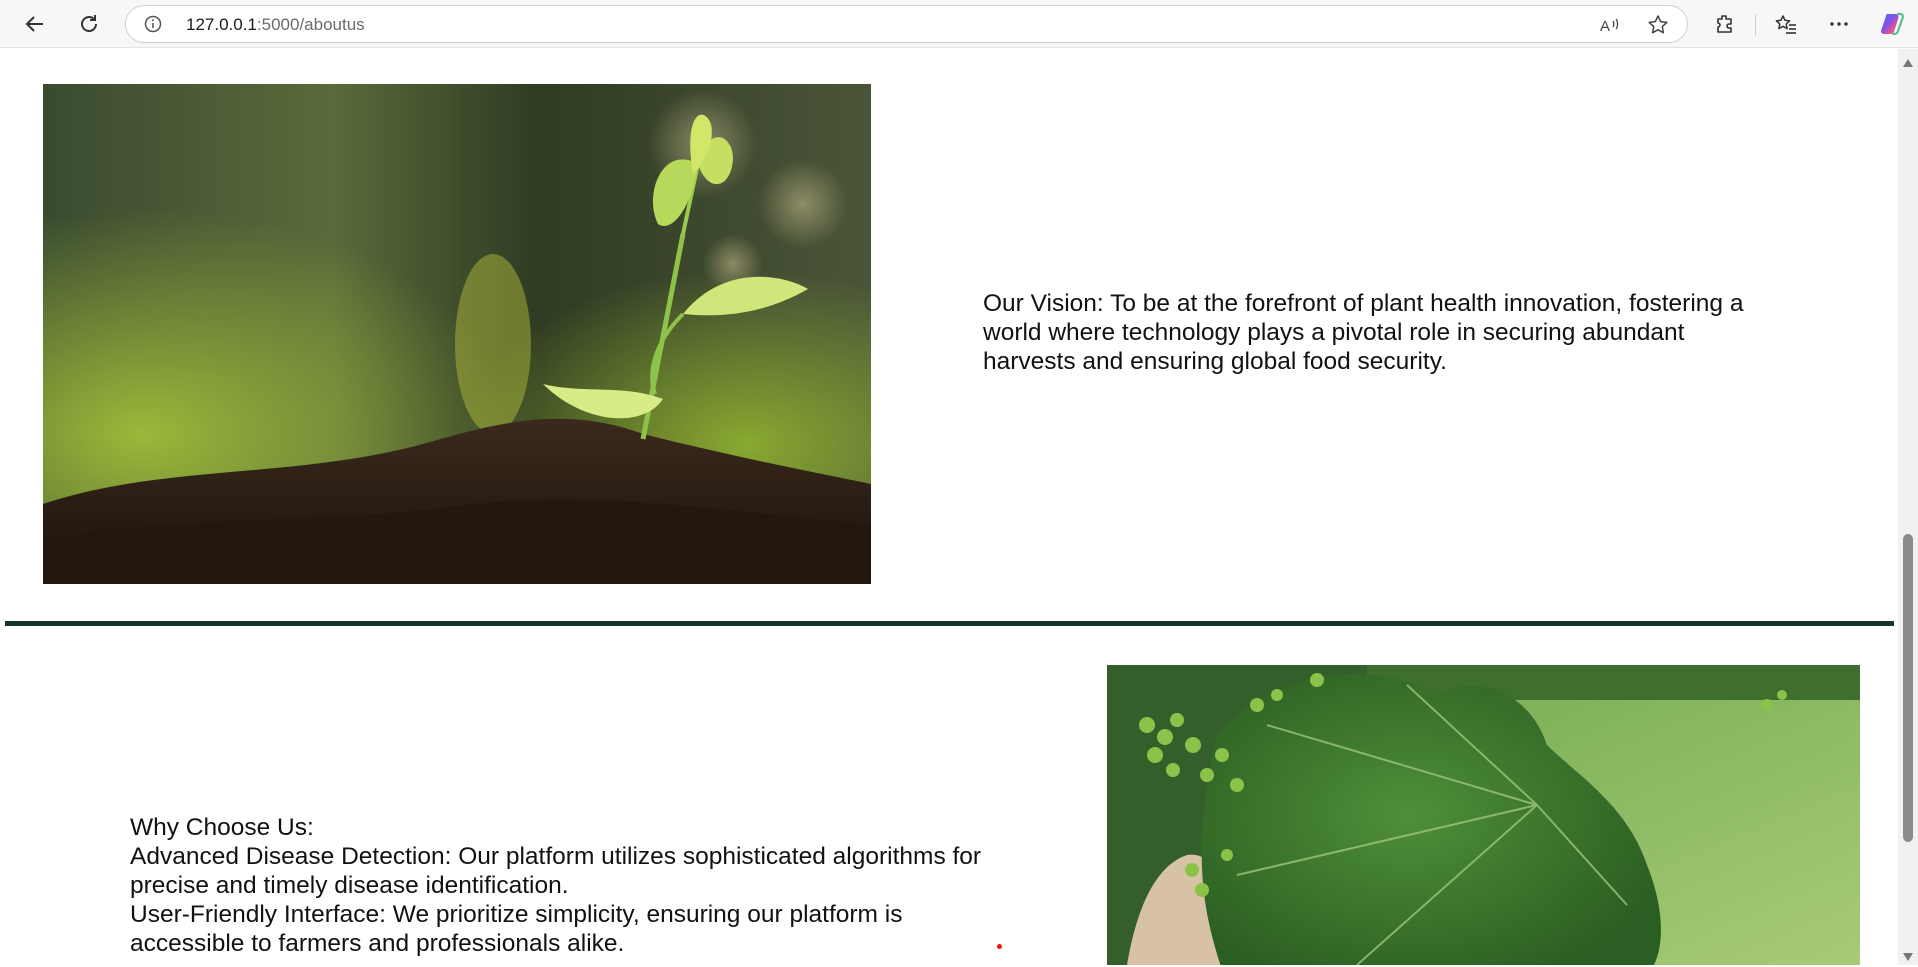  What do you see at coordinates (1725, 24) in the screenshot?
I see `extensions-icon` at bounding box center [1725, 24].